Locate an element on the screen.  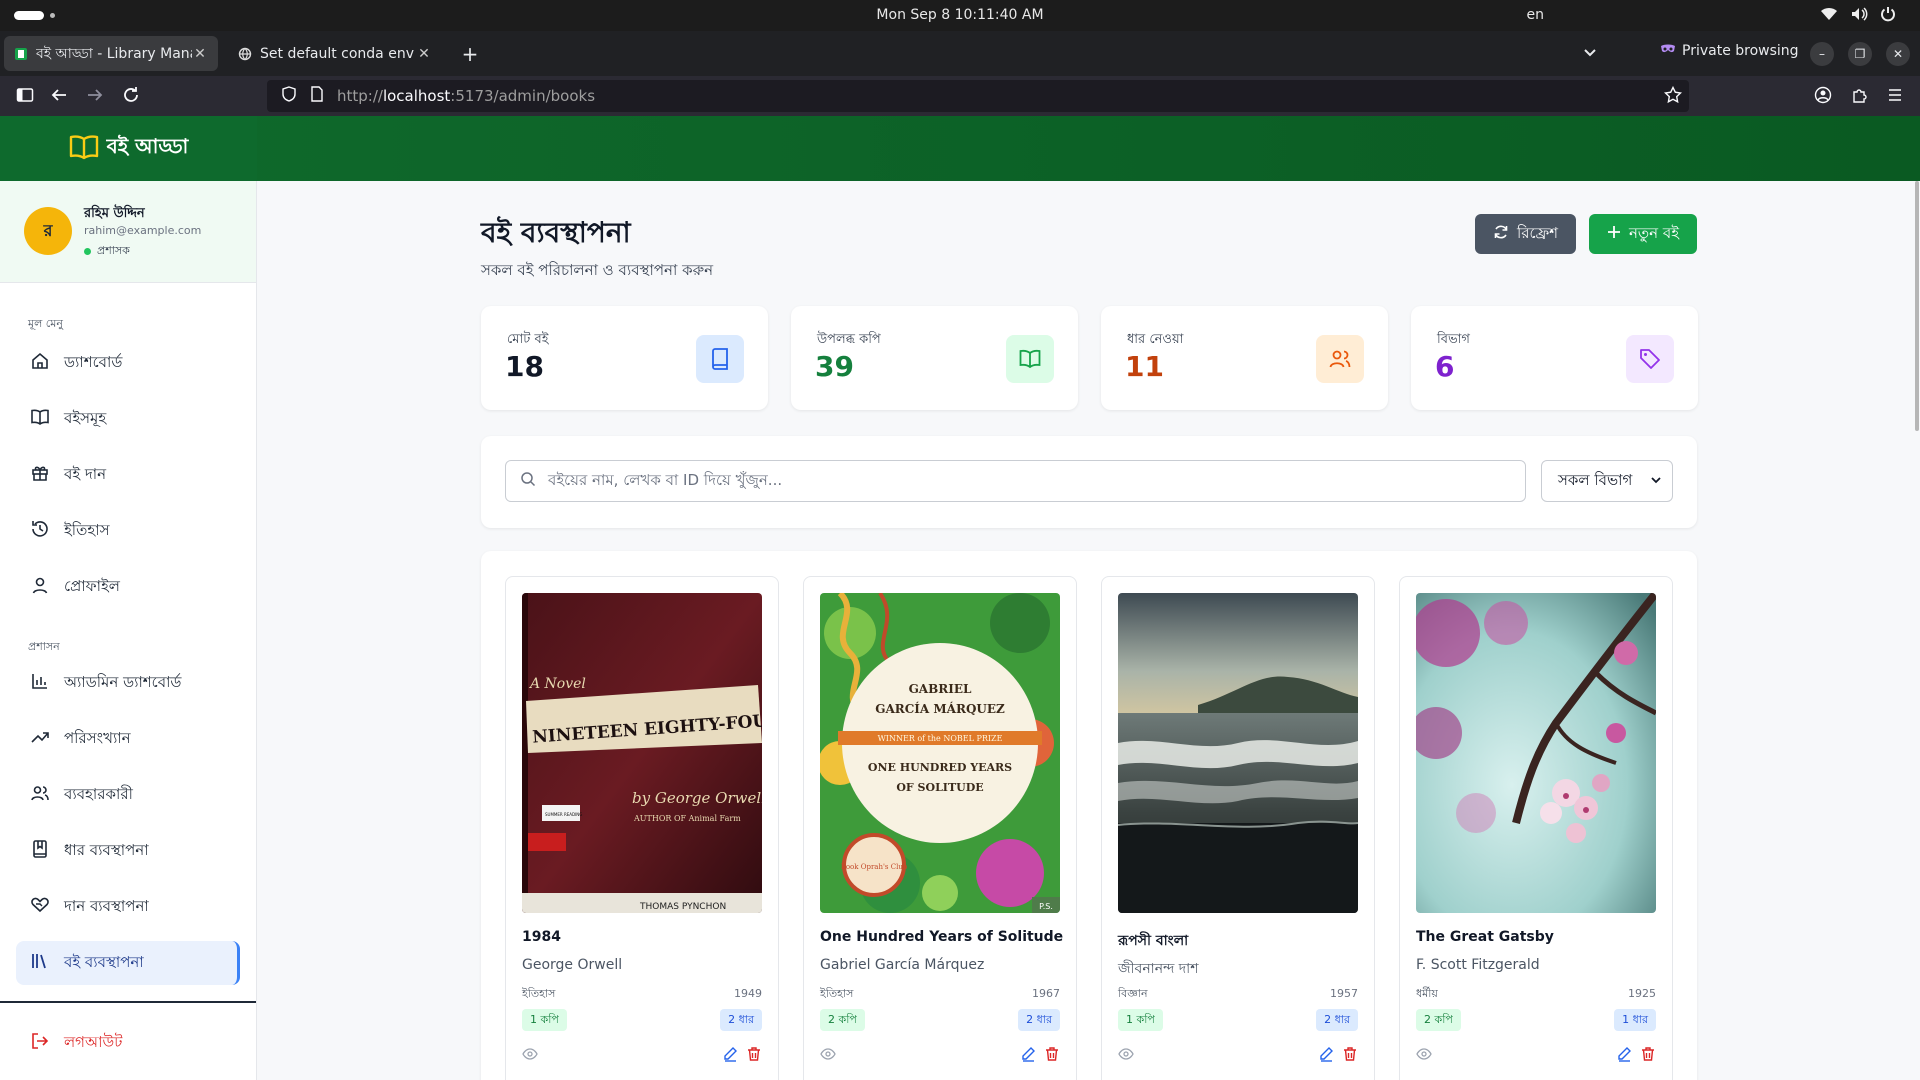
url-bar: http://localhost:5173/admin/books is located at coordinates (978, 96).